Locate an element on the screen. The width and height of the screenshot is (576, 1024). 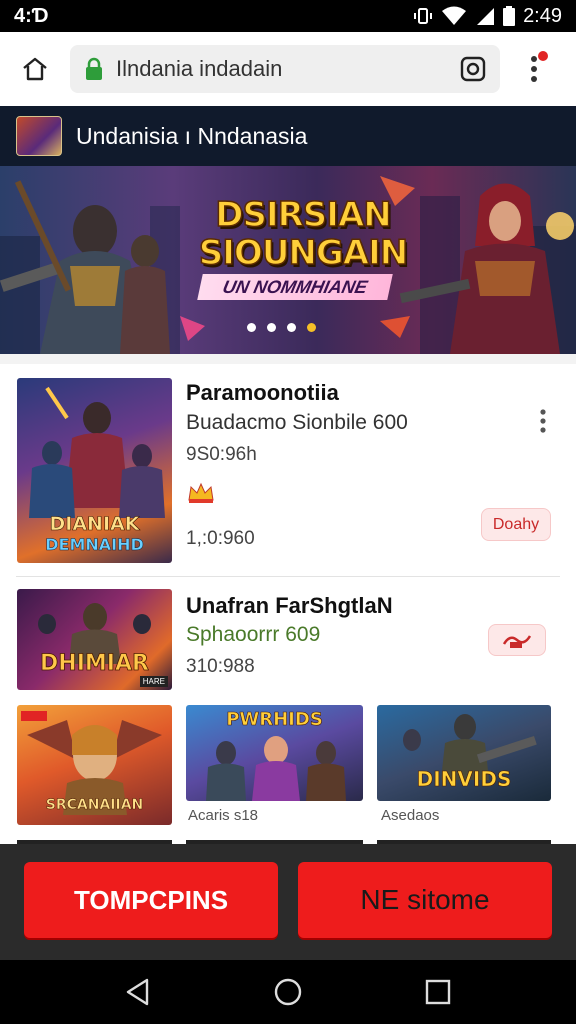
site-header: Undanisia ı Nndanasia is located at coordinates (288, 136).